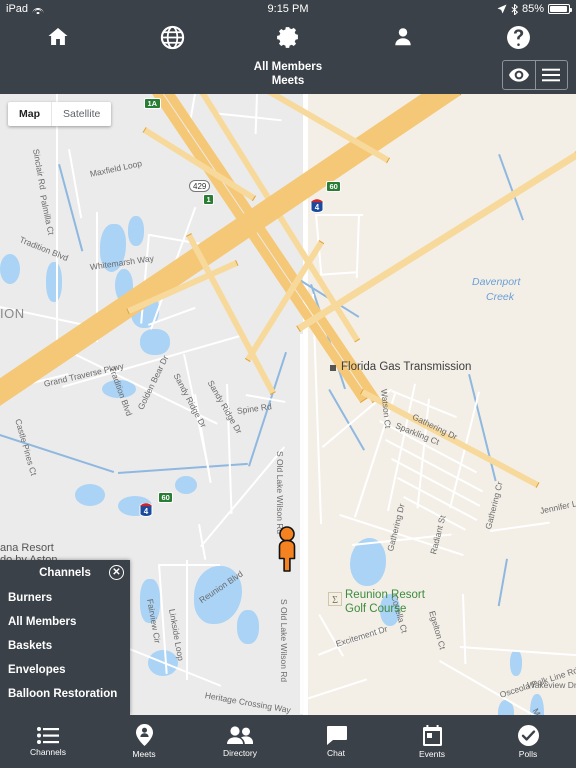 This screenshot has width=576, height=768. Describe the element at coordinates (406, 367) in the screenshot. I see `poi-label-florida-gas: Florida Gas Transmission` at that location.